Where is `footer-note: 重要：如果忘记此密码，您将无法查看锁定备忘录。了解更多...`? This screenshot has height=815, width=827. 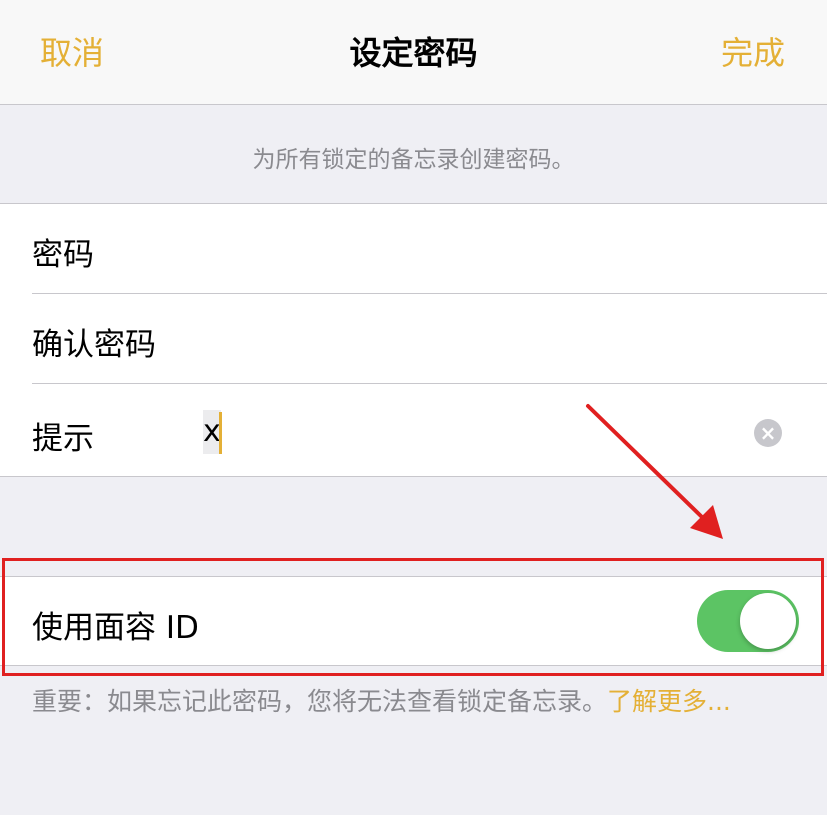
footer-note: 重要：如果忘记此密码，您将无法查看锁定备忘录。了解更多... is located at coordinates (412, 702).